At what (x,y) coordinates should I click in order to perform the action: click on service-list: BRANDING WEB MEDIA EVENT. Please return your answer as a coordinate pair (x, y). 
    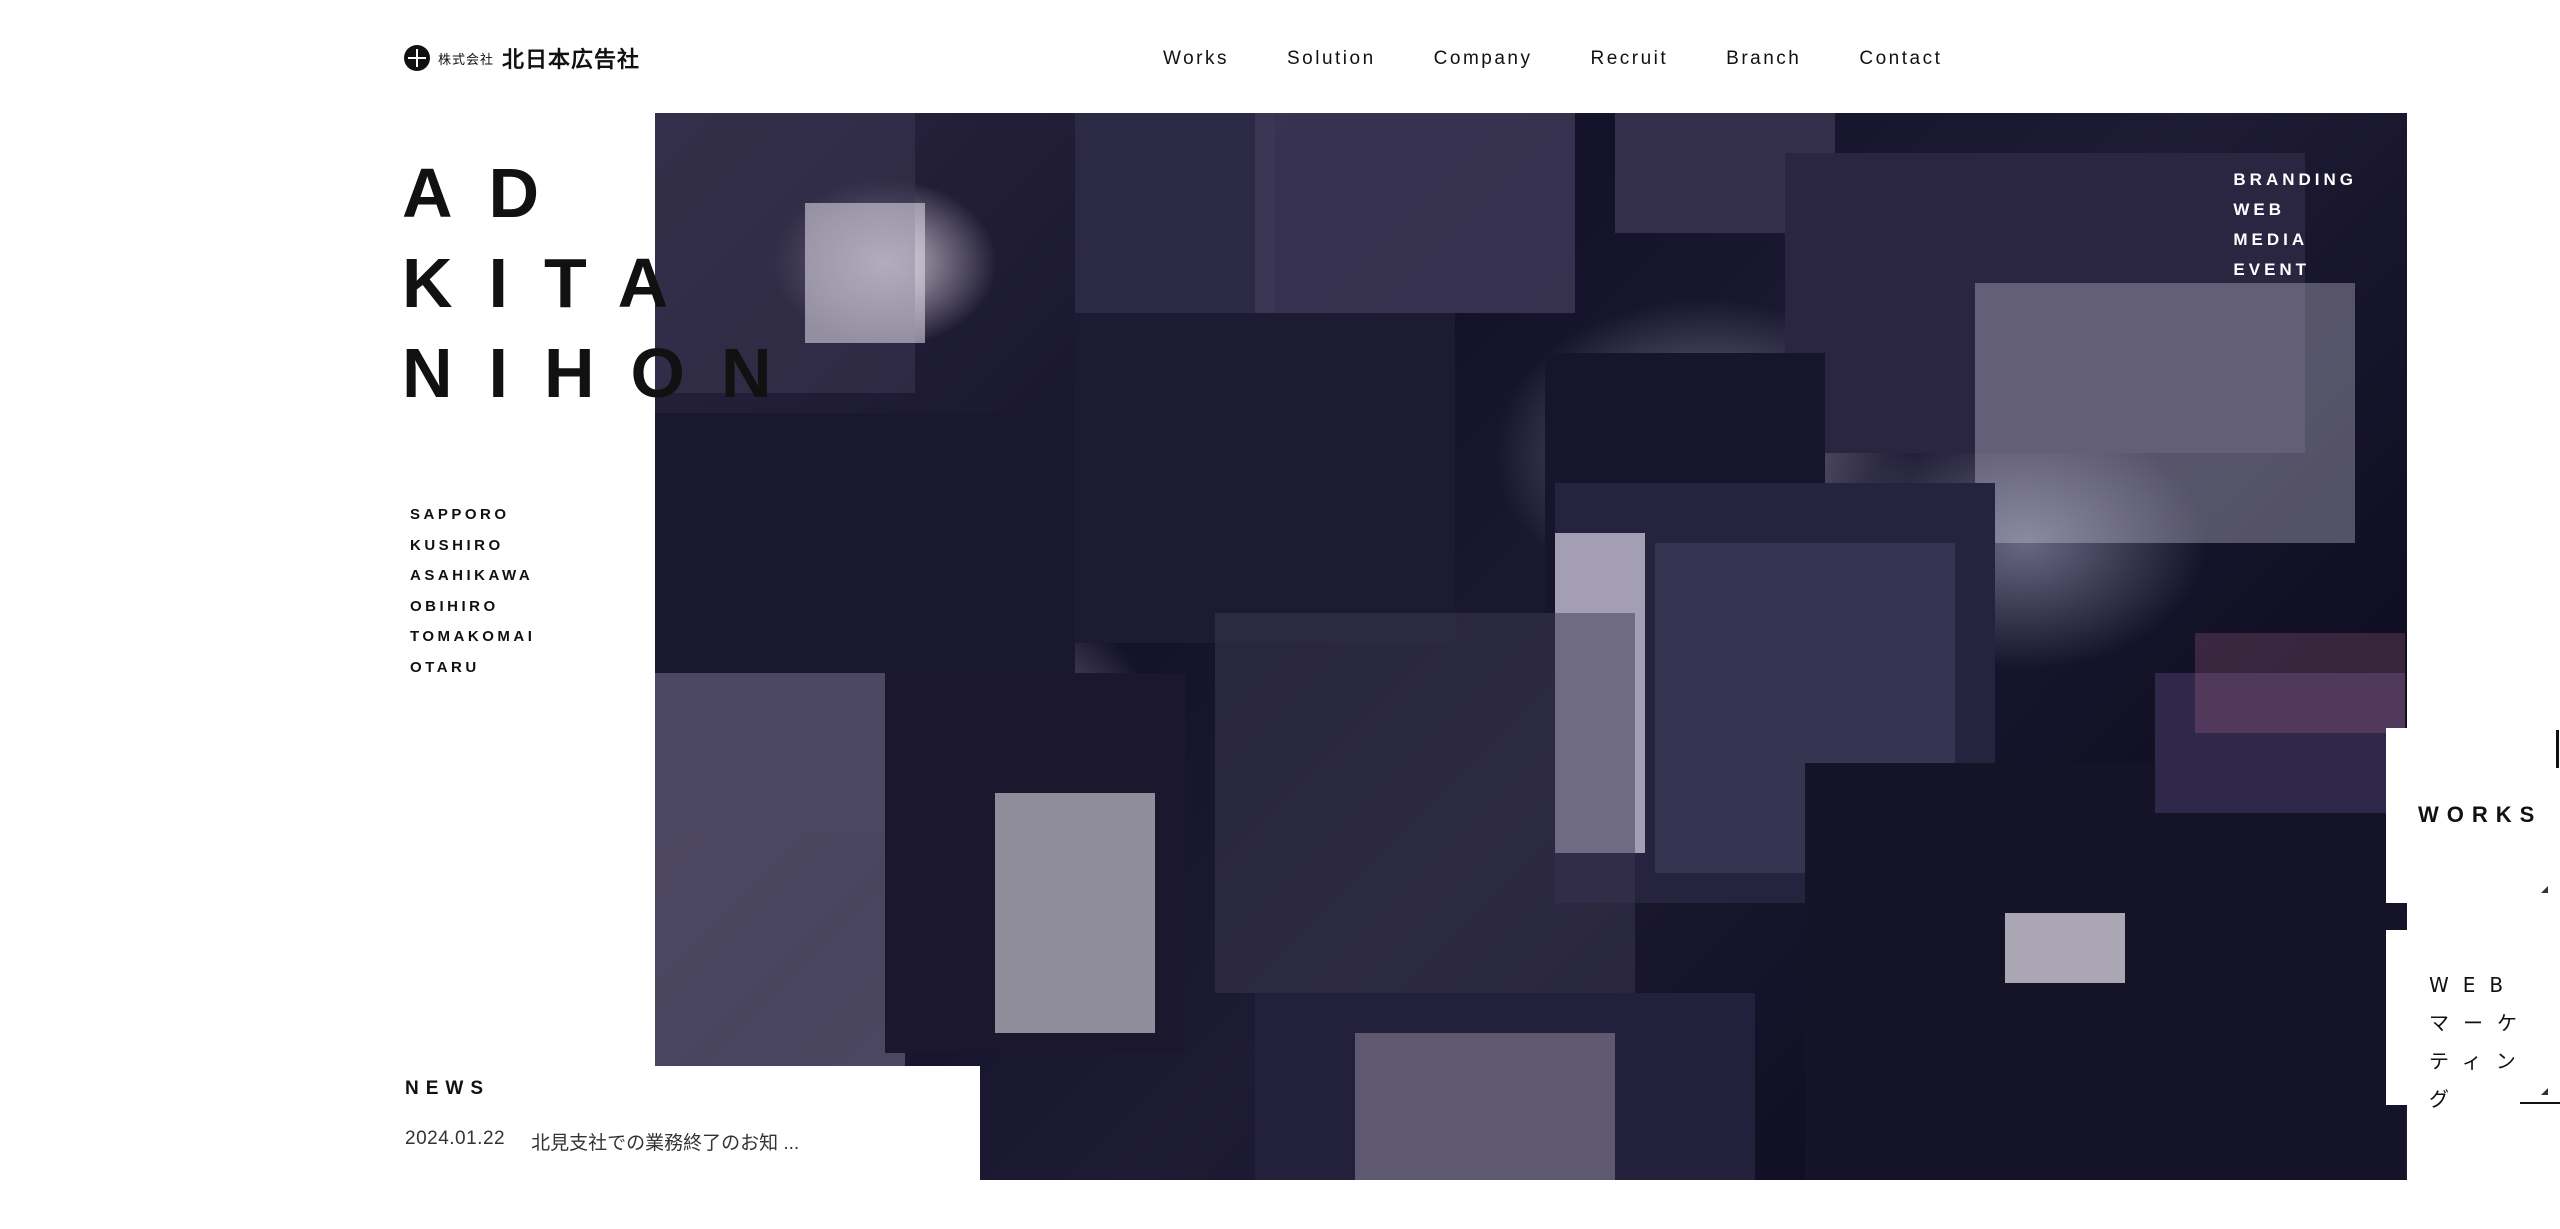
    Looking at the image, I should click on (2295, 225).